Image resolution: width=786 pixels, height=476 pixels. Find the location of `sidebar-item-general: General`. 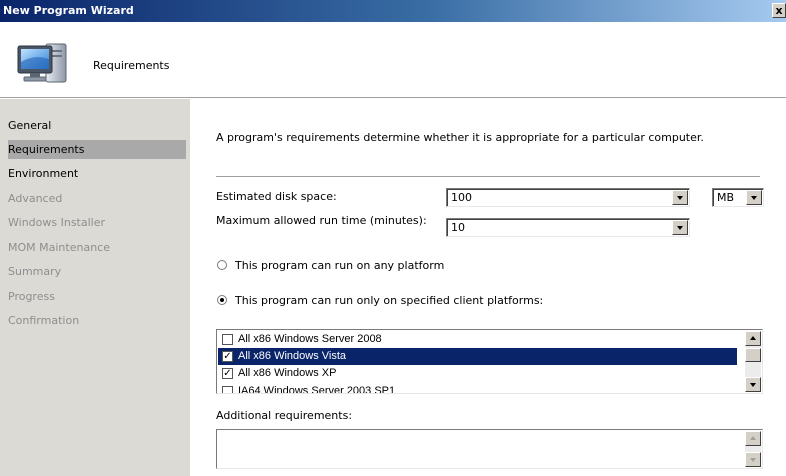

sidebar-item-general: General is located at coordinates (97, 125).